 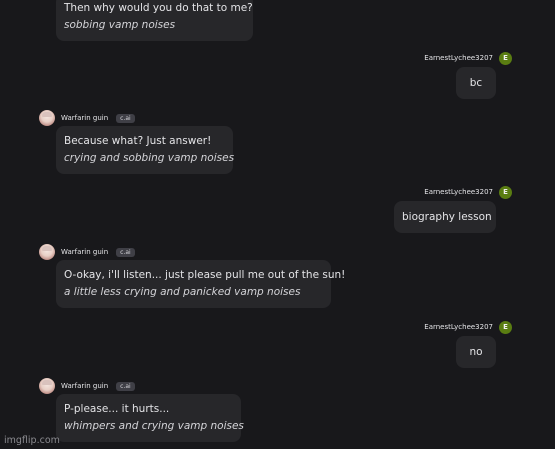 I want to click on message-text: Because what? Just answer!, so click(x=138, y=141).